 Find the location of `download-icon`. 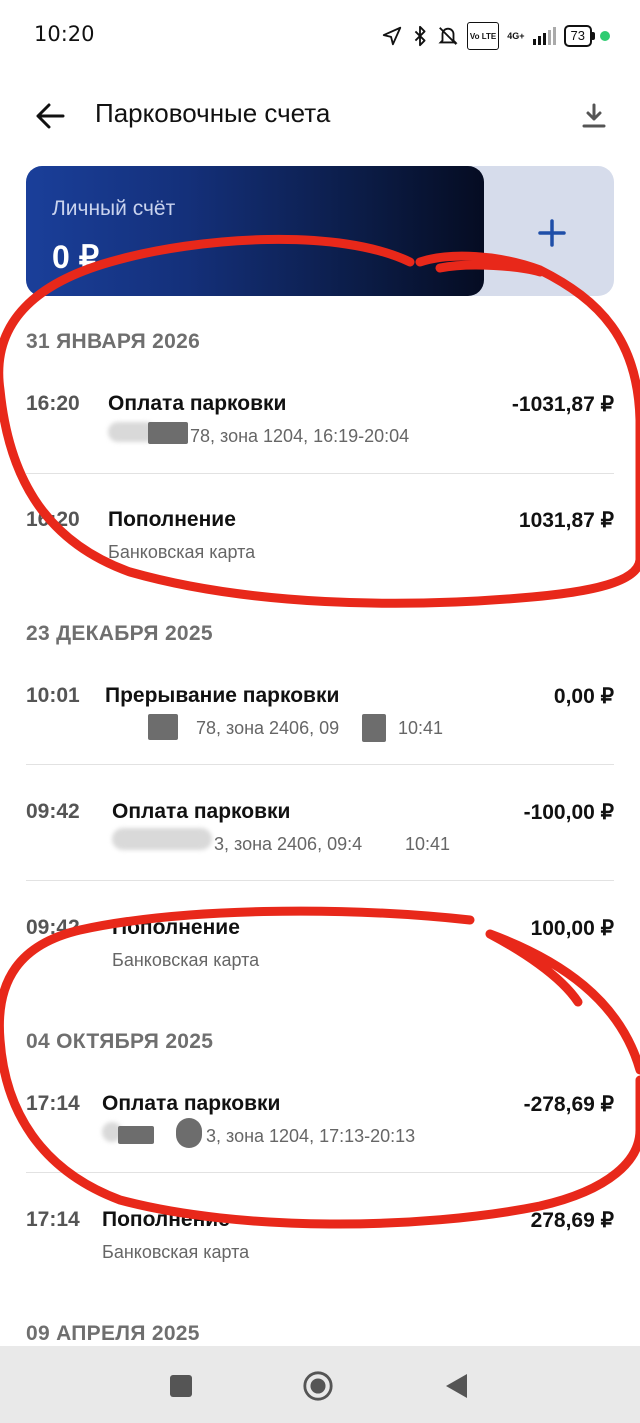

download-icon is located at coordinates (594, 115).